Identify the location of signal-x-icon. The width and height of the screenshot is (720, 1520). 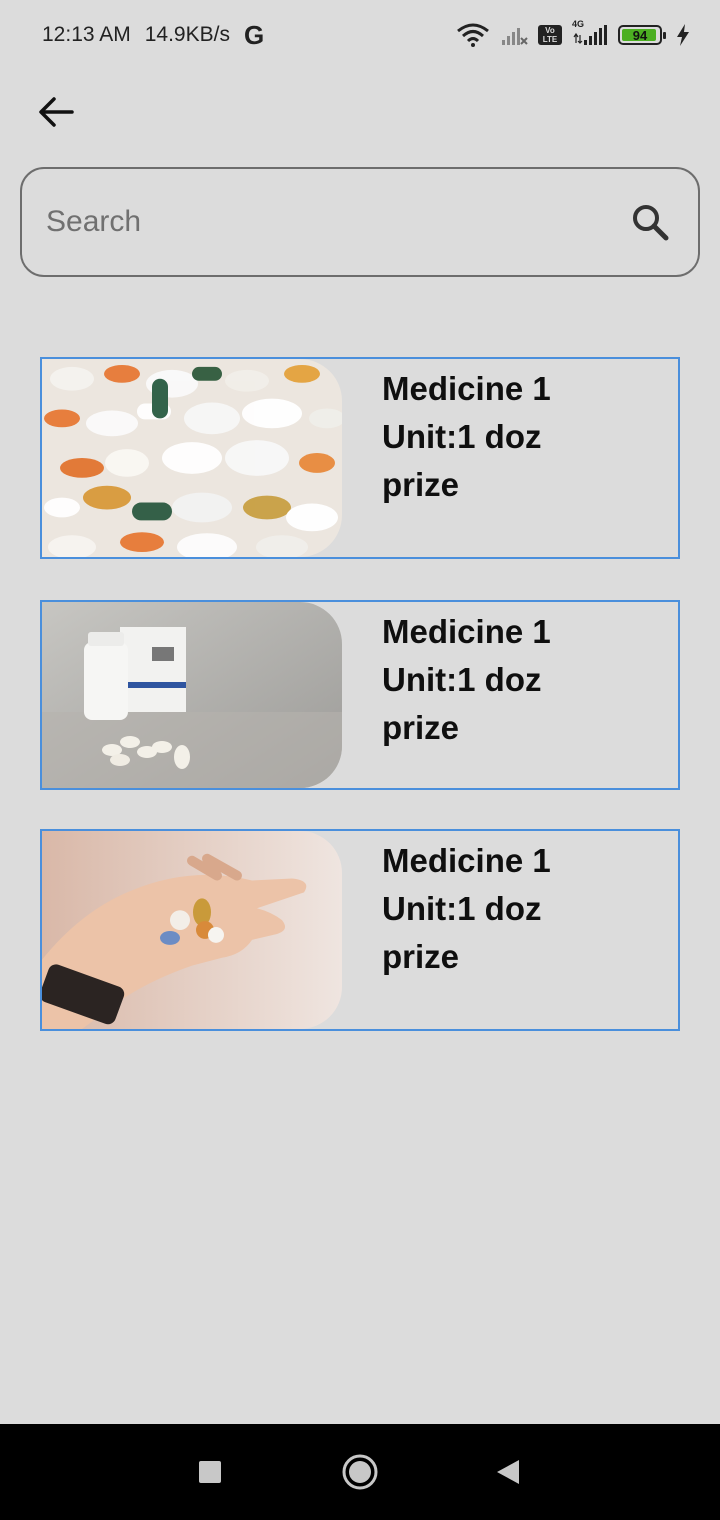
(514, 35).